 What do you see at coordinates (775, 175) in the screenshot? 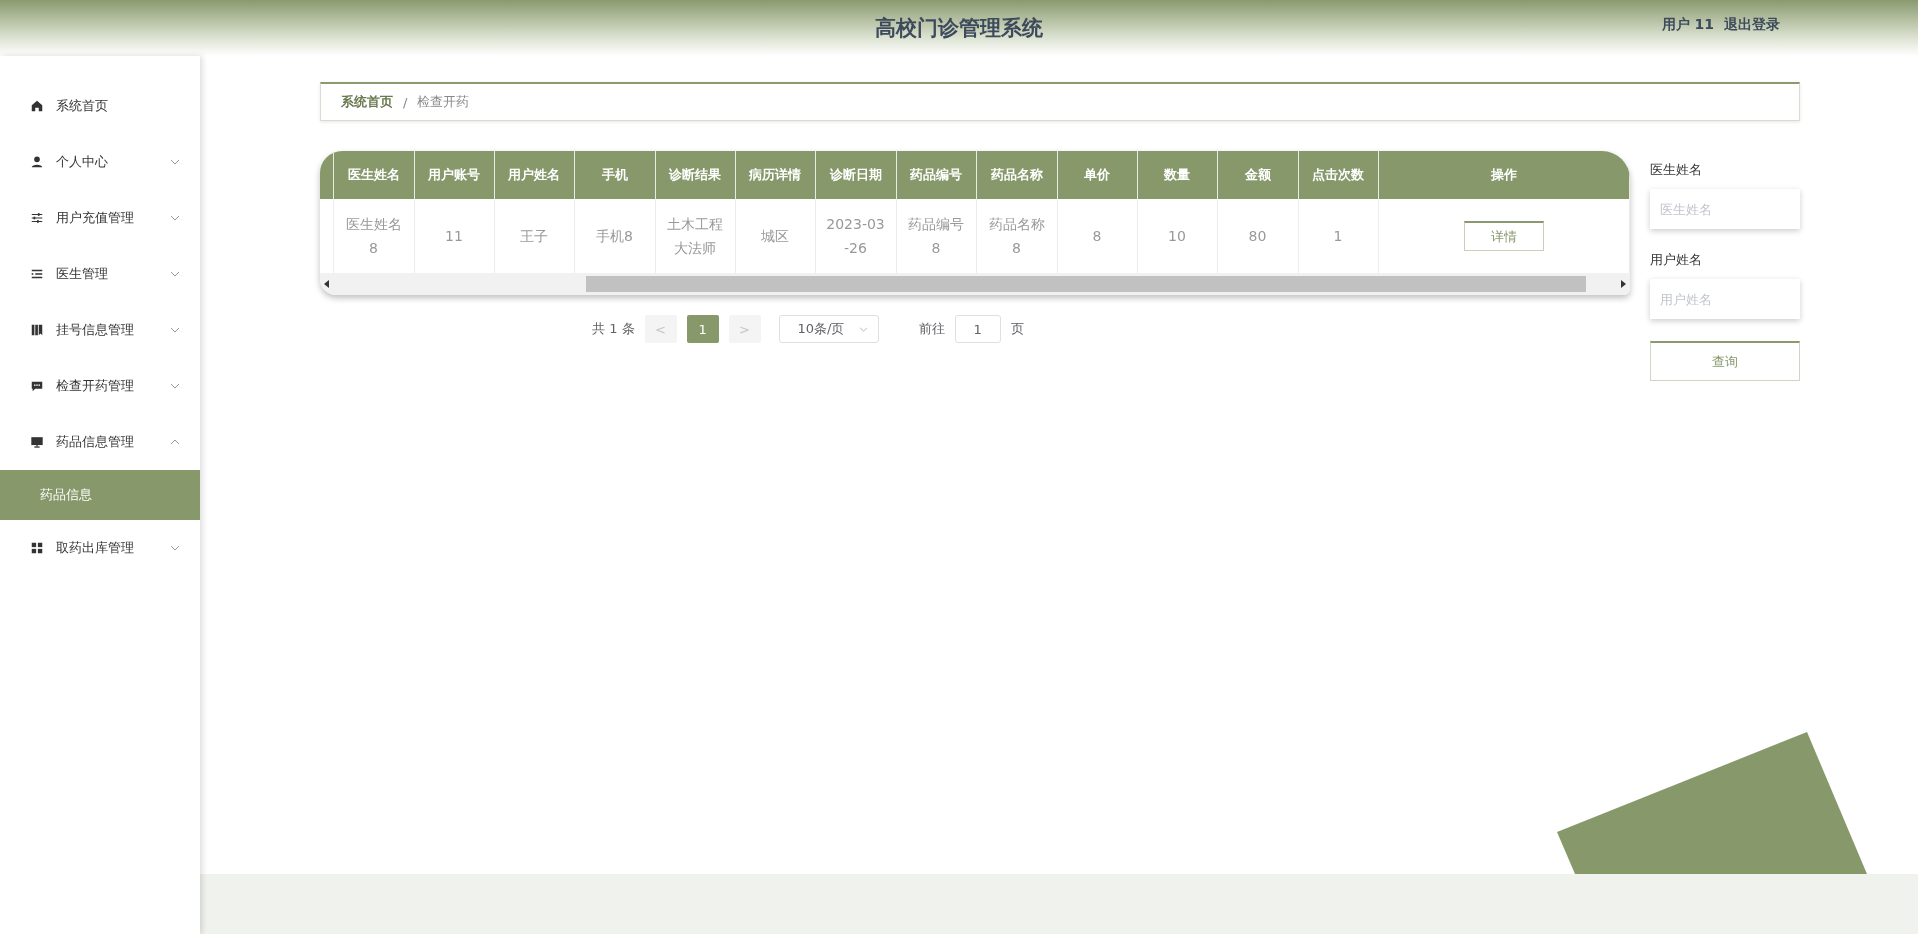
I see `column-header: 病历详情` at bounding box center [775, 175].